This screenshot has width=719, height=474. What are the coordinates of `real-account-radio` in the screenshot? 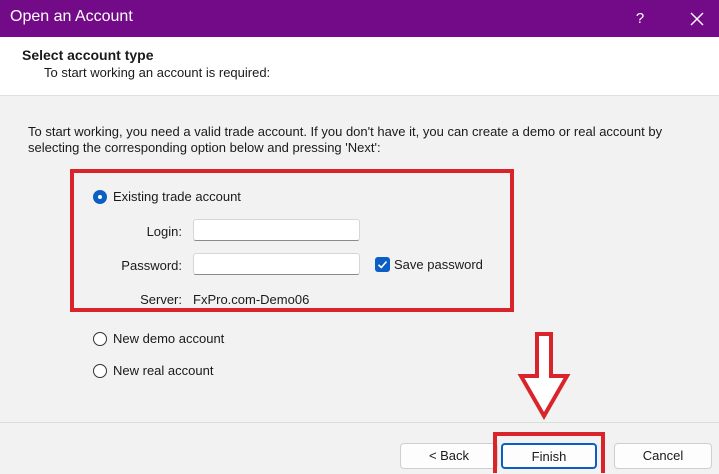 It's located at (100, 371).